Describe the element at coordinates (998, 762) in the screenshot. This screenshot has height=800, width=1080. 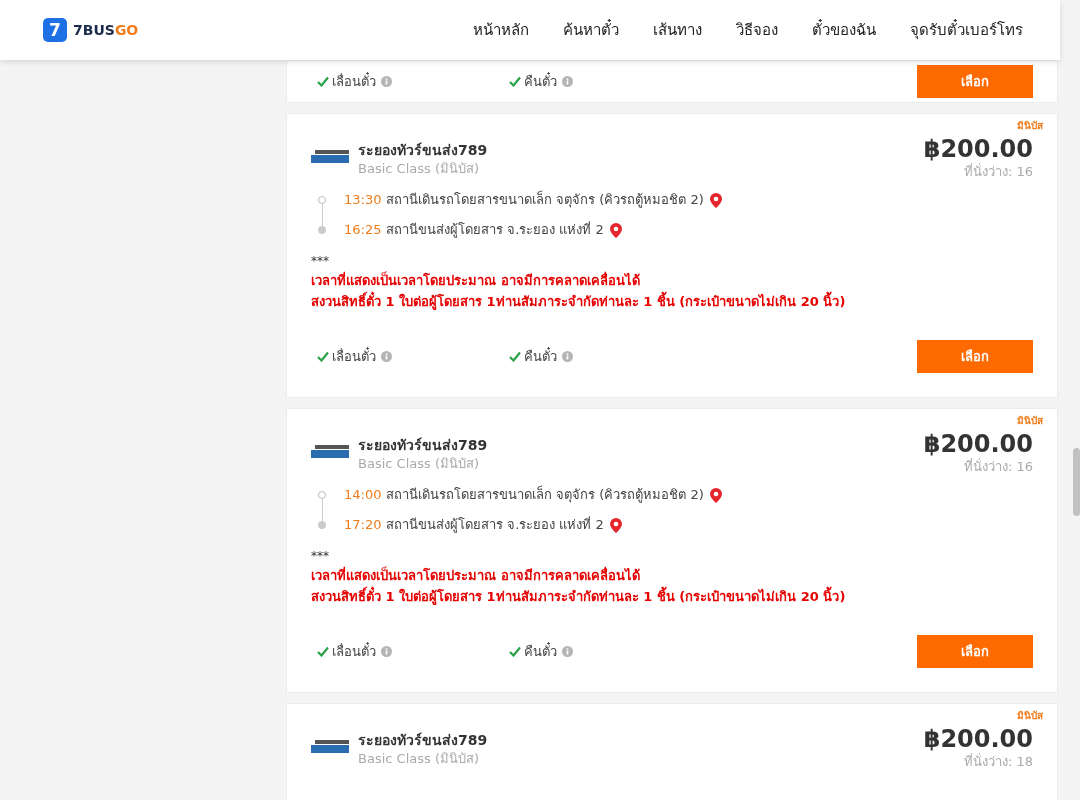
I see `seats-available: ที่นั่งว่าง: 18` at that location.